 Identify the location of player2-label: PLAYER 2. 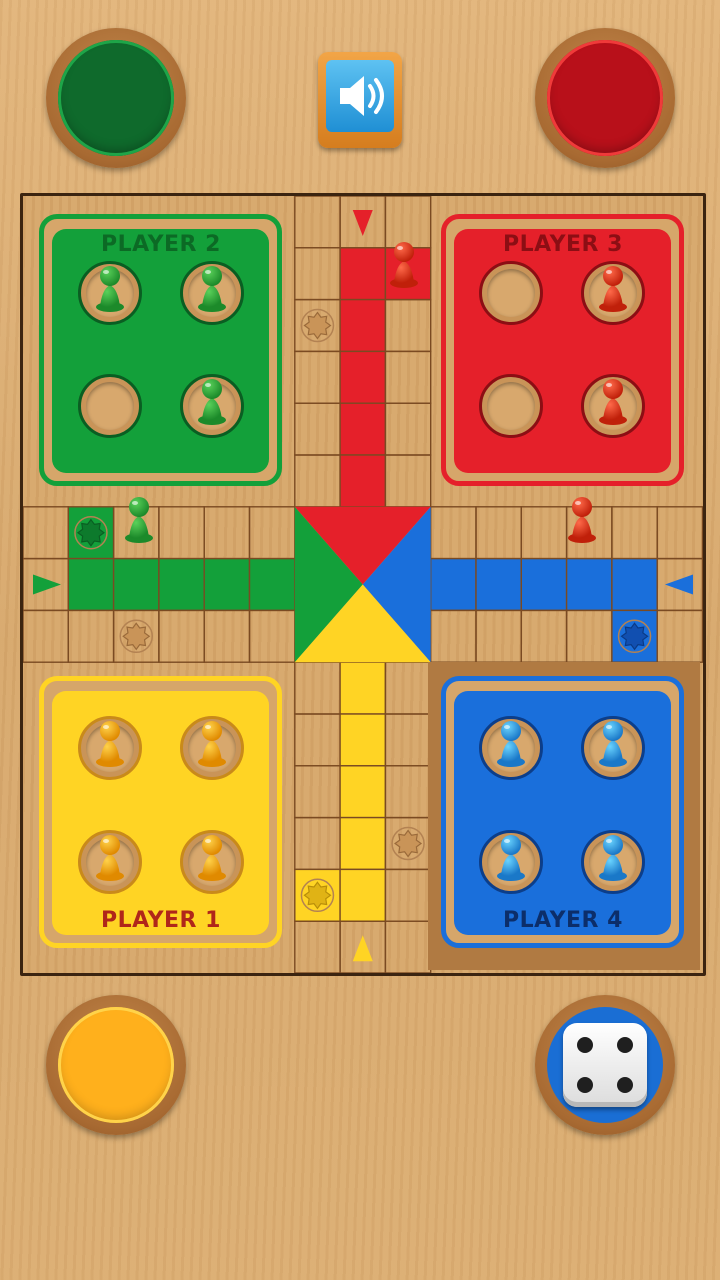
(161, 244).